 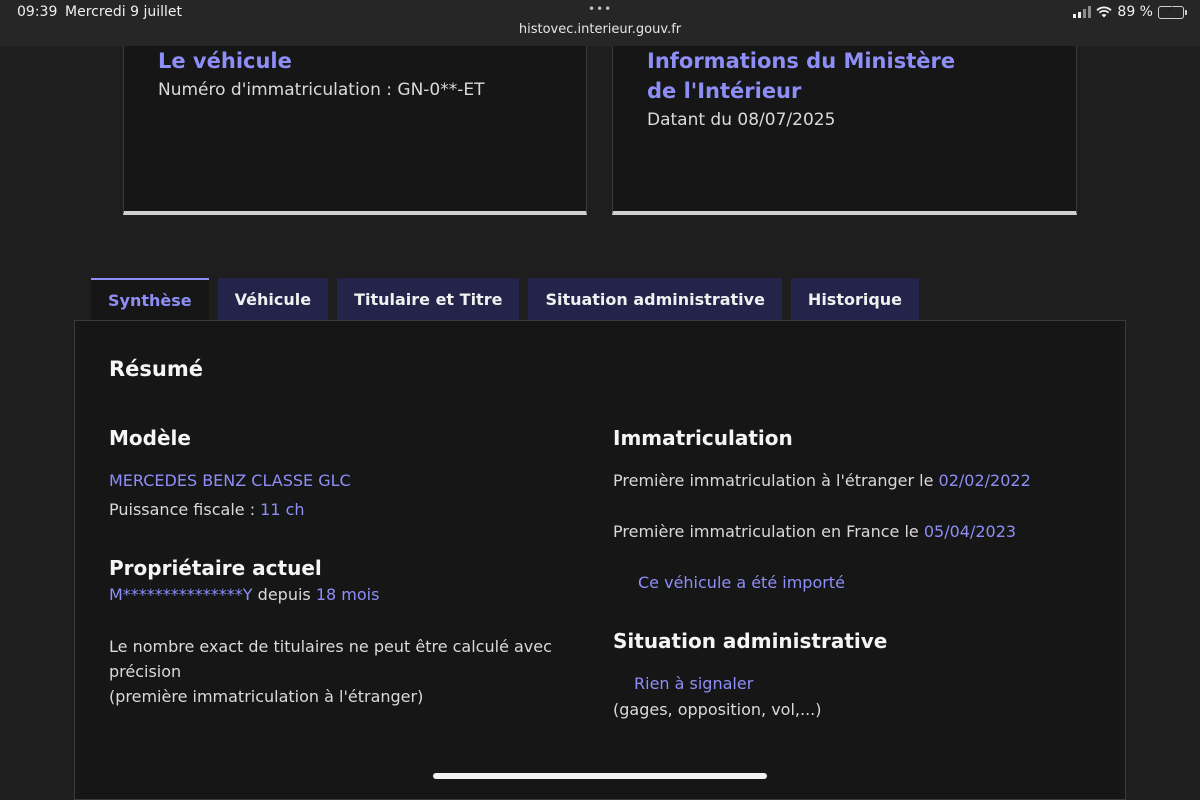 I want to click on owner-since-label: depuis, so click(x=284, y=594).